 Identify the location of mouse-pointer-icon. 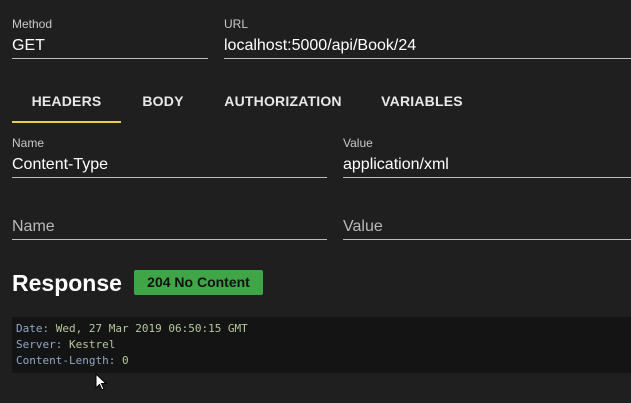
(101, 382).